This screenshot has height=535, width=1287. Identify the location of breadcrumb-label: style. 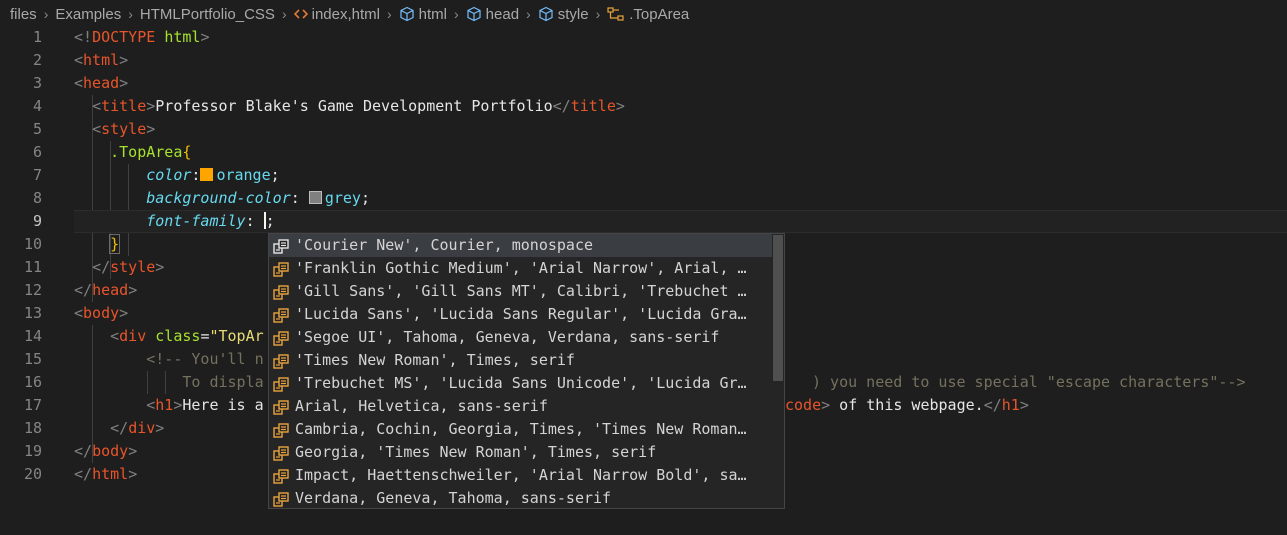
(573, 14).